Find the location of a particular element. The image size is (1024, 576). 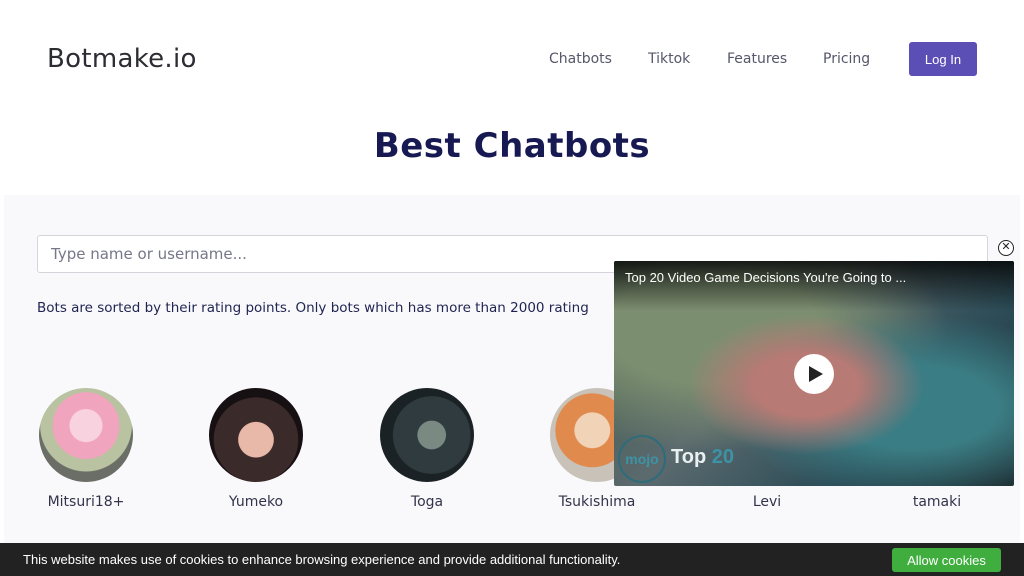

nav-chatbots: Chatbots is located at coordinates (580, 59).